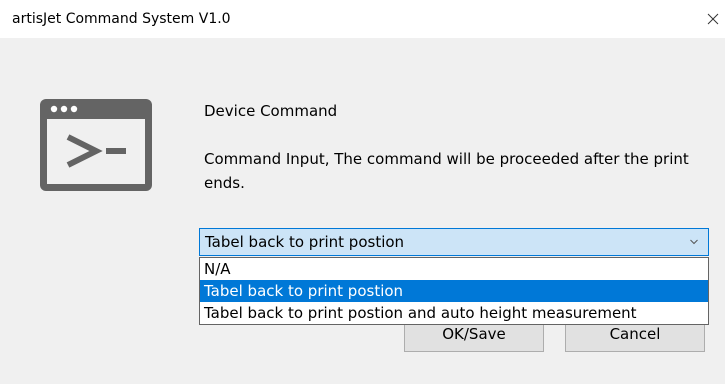 The height and width of the screenshot is (384, 725). Describe the element at coordinates (454, 269) in the screenshot. I see `dropdown-option-na: N/A` at that location.